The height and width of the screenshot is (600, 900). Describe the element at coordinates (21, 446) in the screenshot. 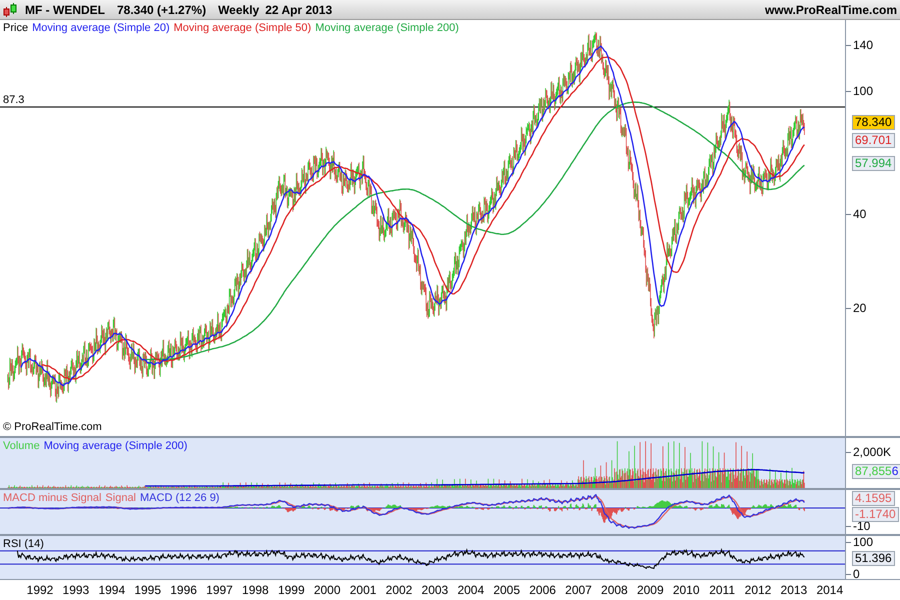

I see `legend-label: Volume` at that location.